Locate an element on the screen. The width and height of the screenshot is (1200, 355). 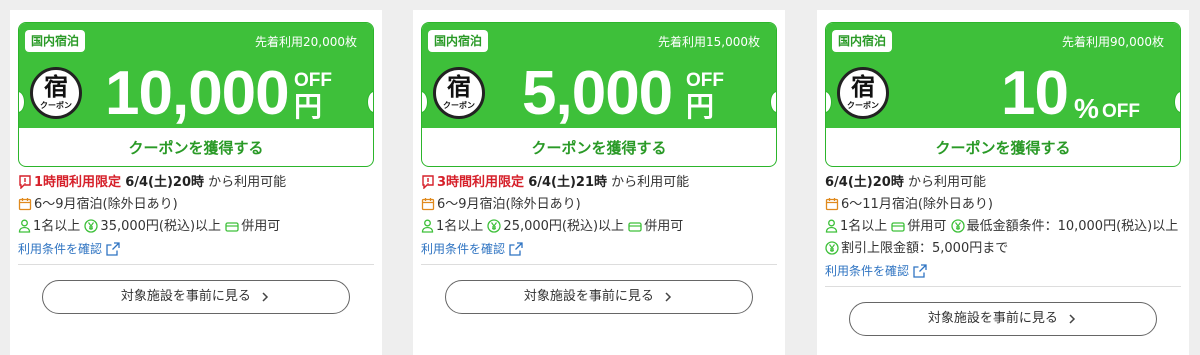
min-amount: 35,000円(税込)以上 is located at coordinates (161, 226).